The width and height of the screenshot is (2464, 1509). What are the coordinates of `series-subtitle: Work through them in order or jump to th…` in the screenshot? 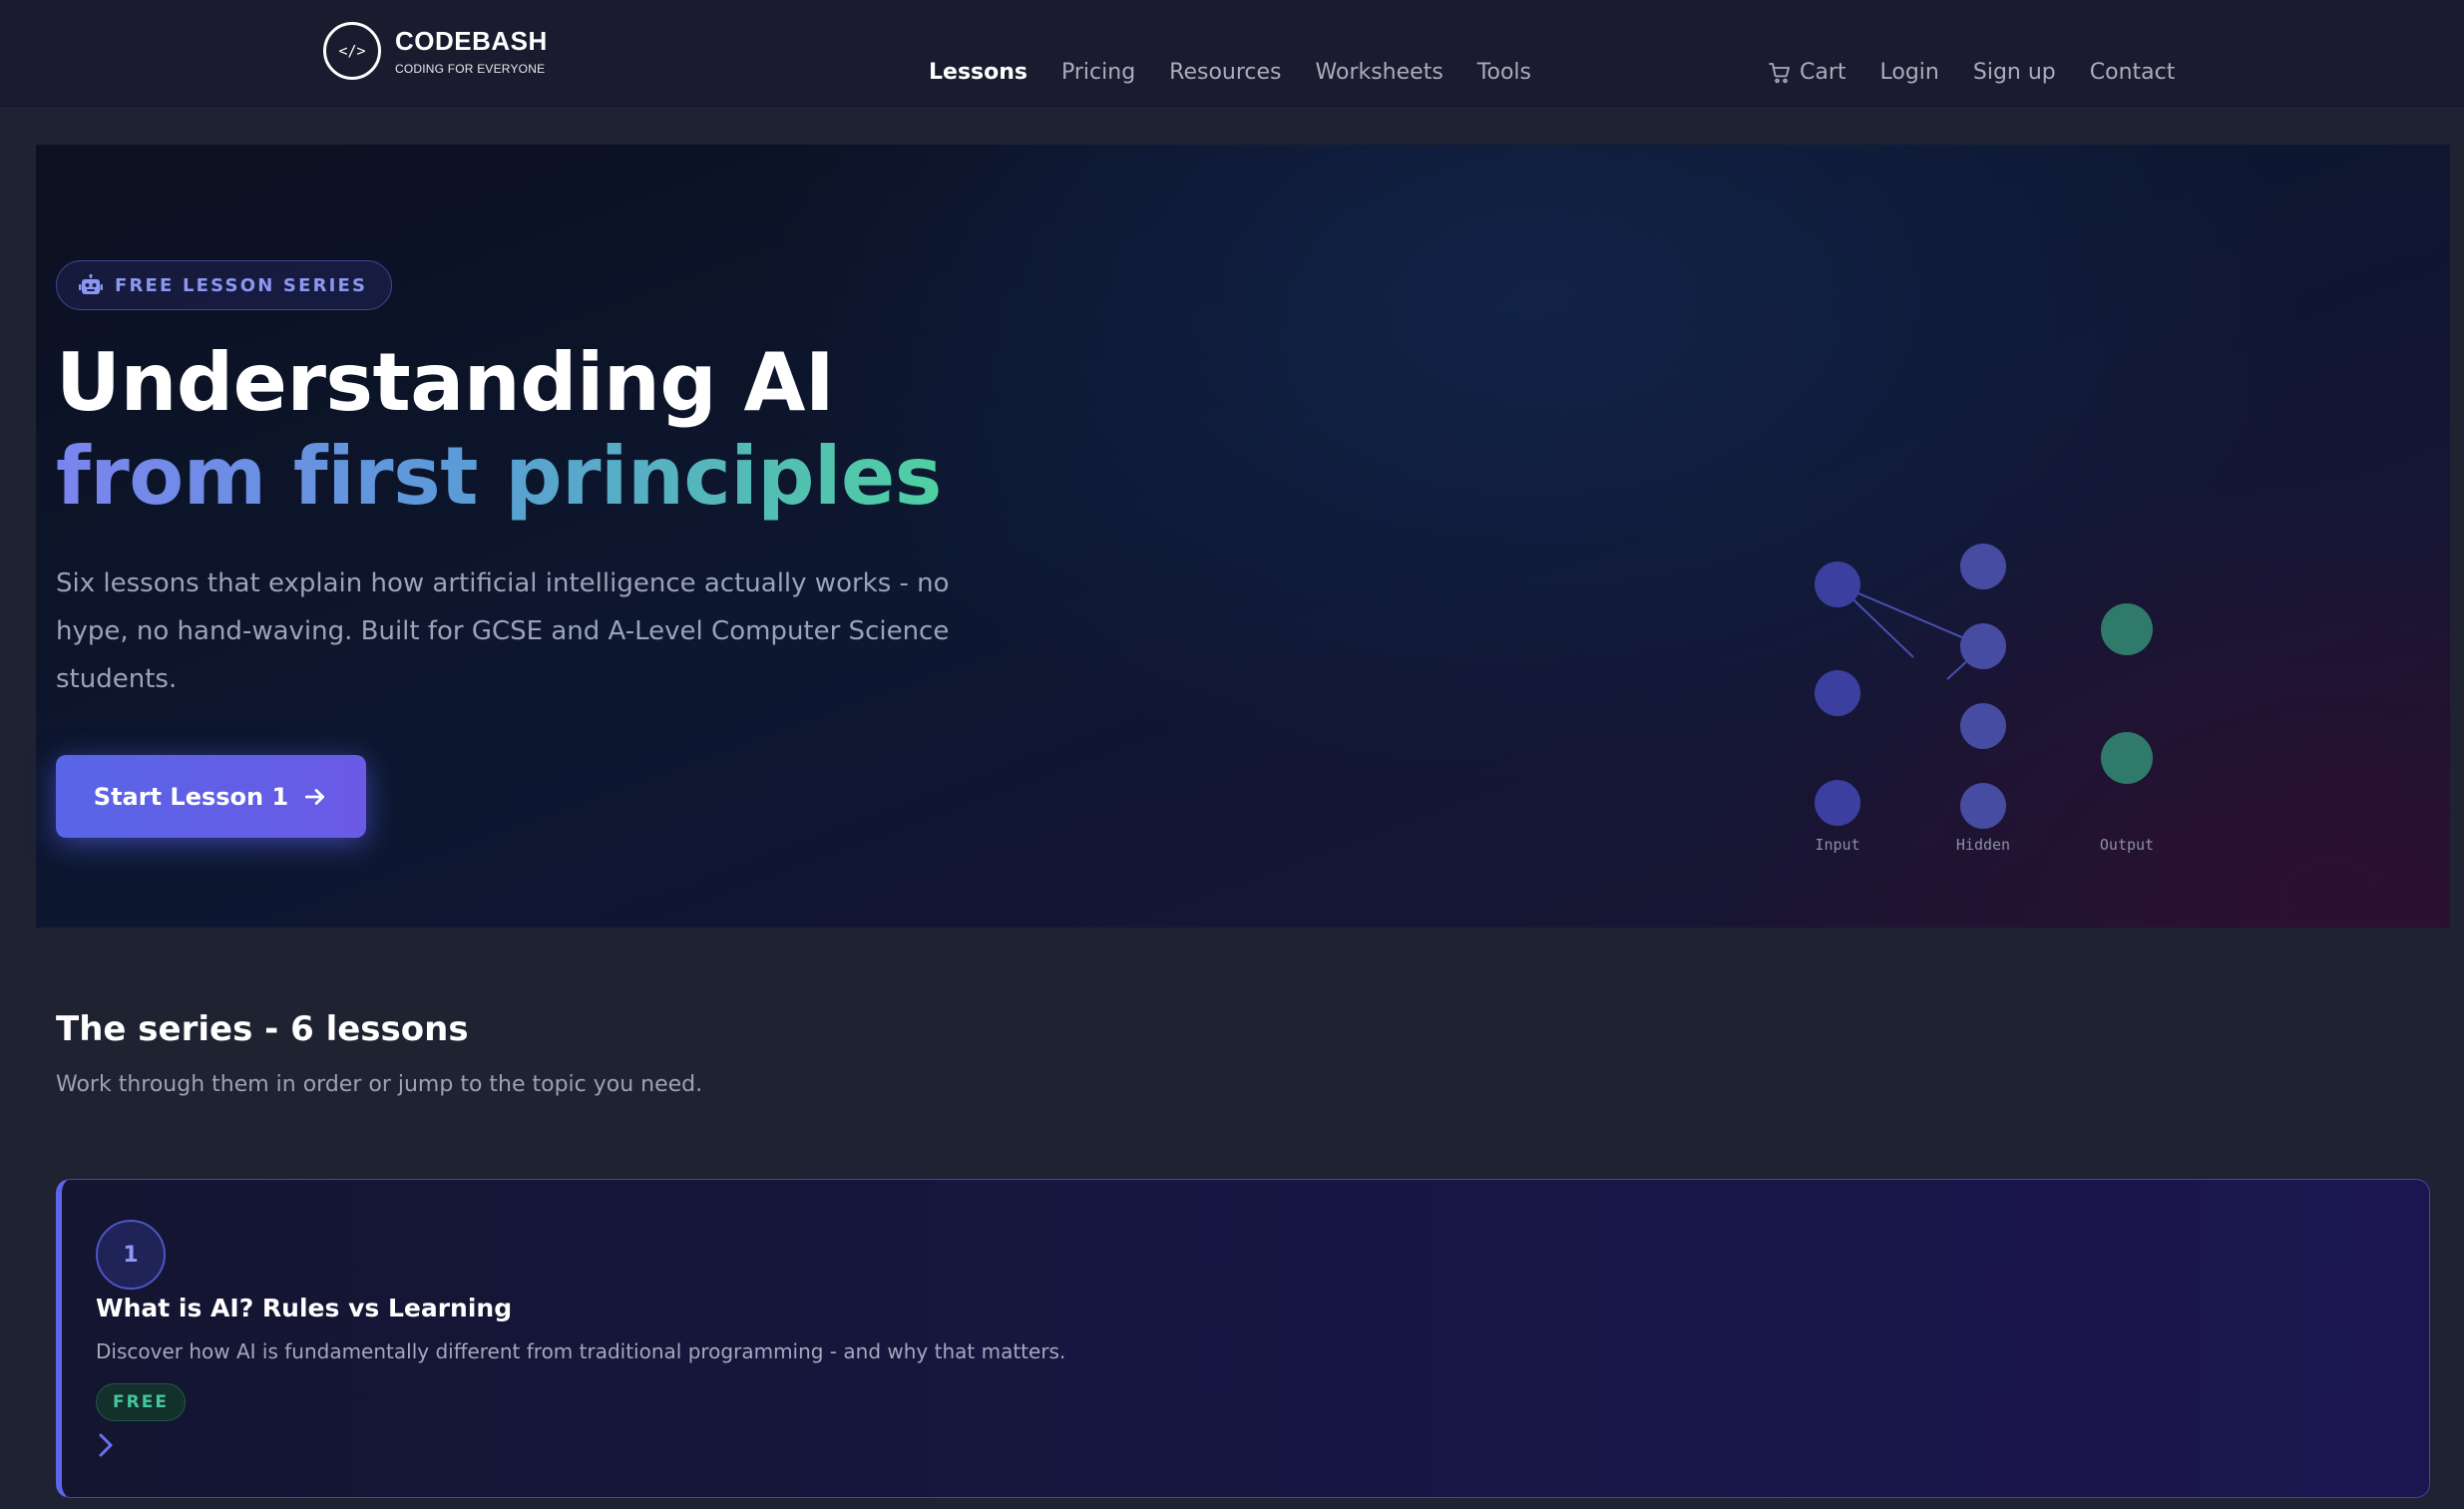 It's located at (379, 1084).